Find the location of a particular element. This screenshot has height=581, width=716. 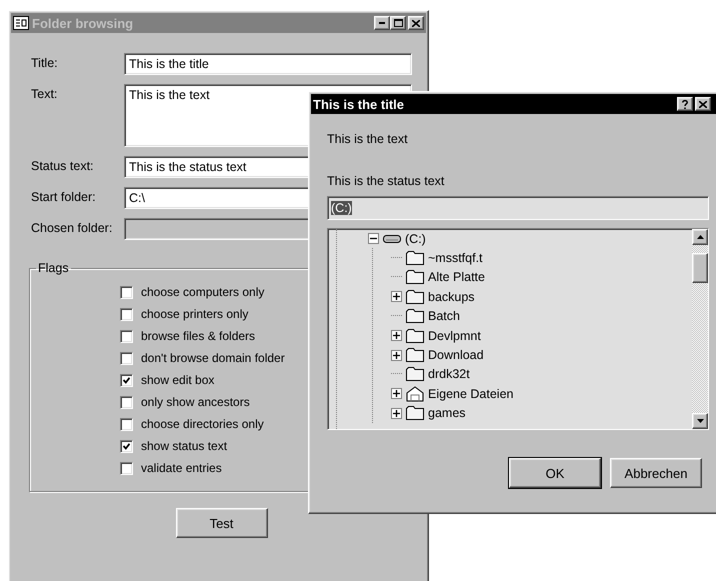

folder-input-field: (C:) is located at coordinates (518, 208).